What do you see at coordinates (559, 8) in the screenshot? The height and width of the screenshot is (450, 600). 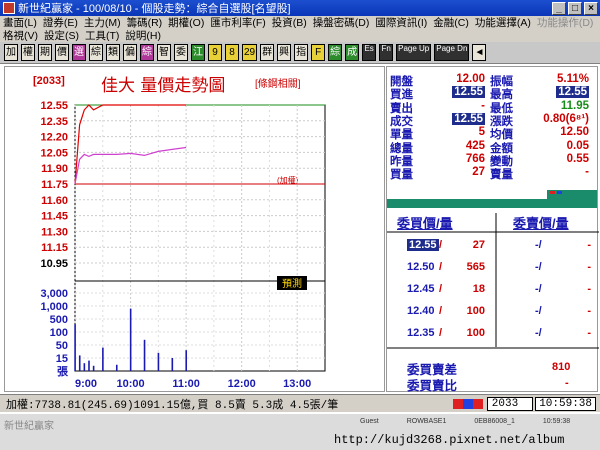 I see `minimize-button: _` at bounding box center [559, 8].